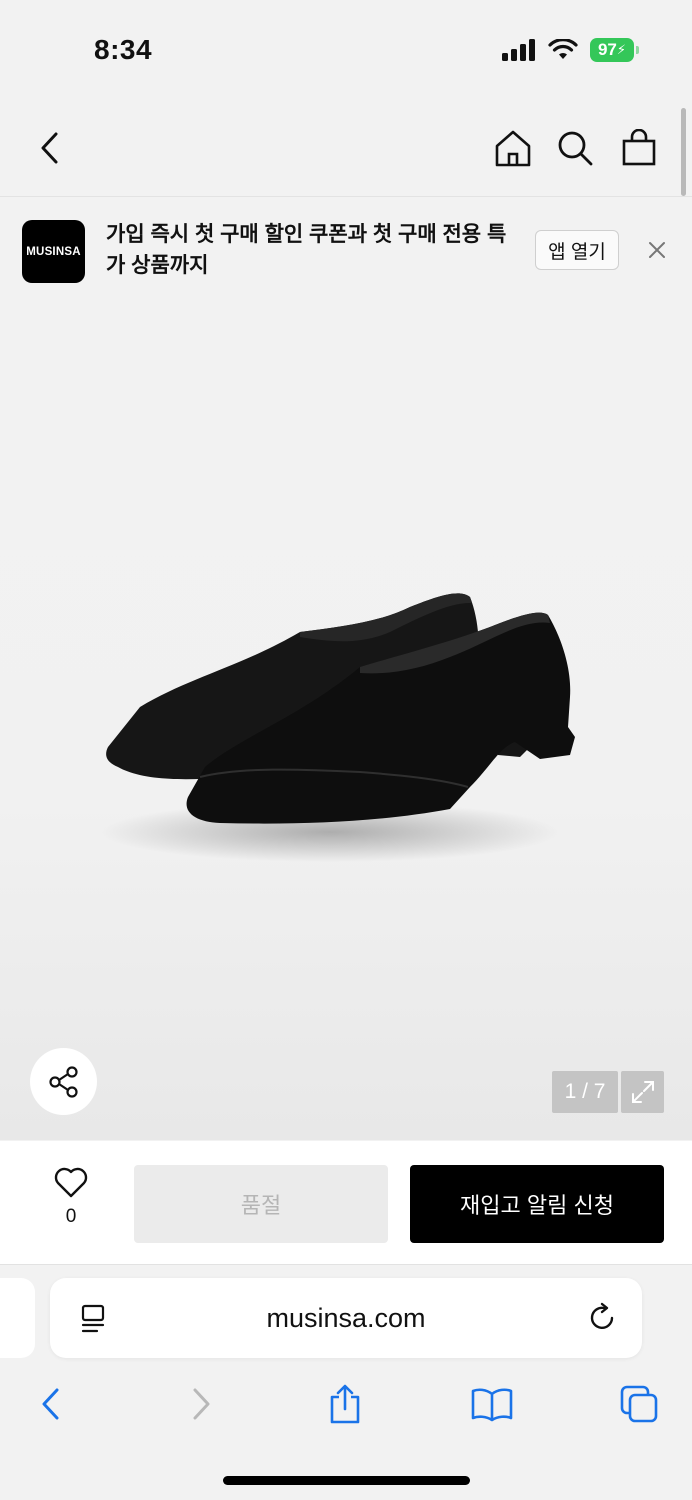 This screenshot has width=692, height=1500. I want to click on home-indicator, so click(346, 1480).